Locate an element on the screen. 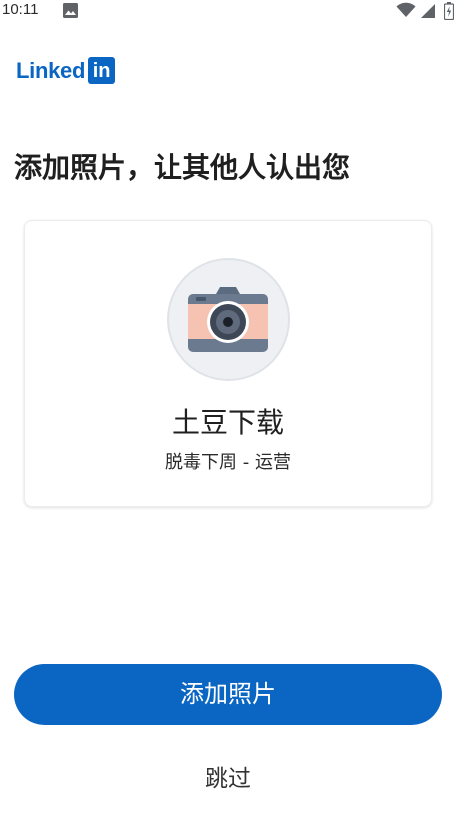 This screenshot has height=820, width=458. camera-icon is located at coordinates (228, 319).